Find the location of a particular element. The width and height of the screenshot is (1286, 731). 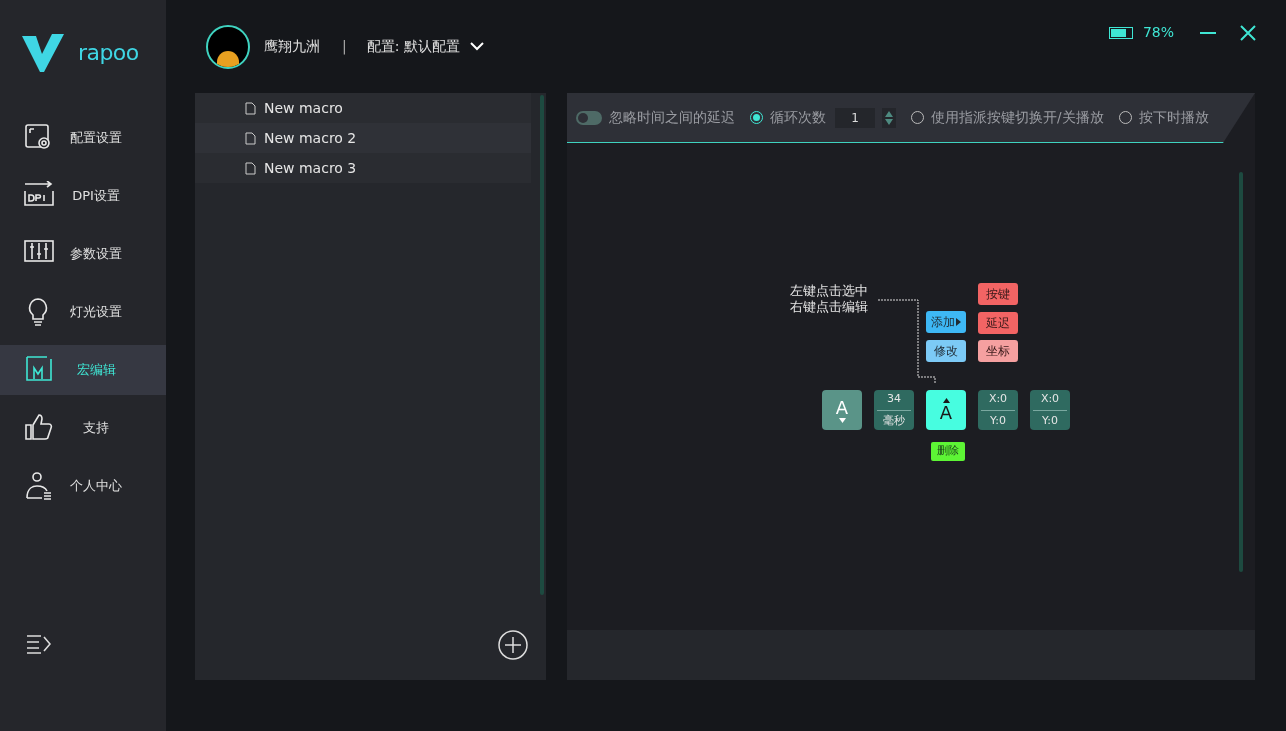

option-label: 按下时播放 is located at coordinates (1173, 118).